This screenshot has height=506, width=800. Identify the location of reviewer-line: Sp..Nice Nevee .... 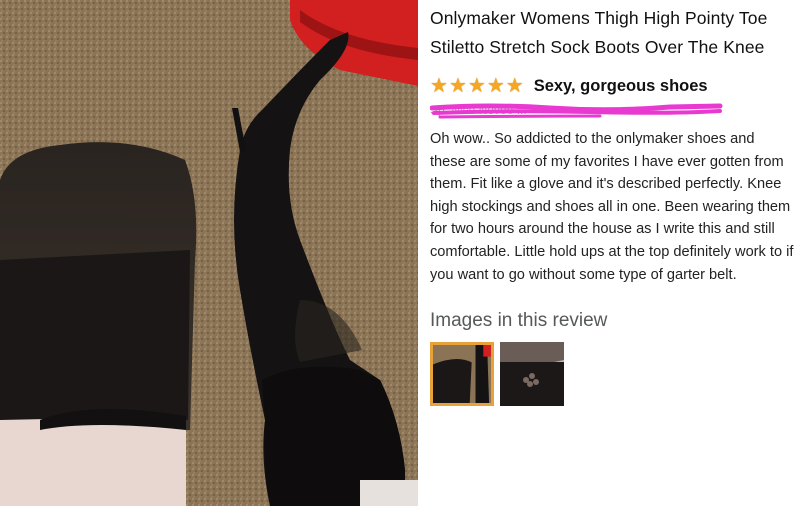
(580, 111).